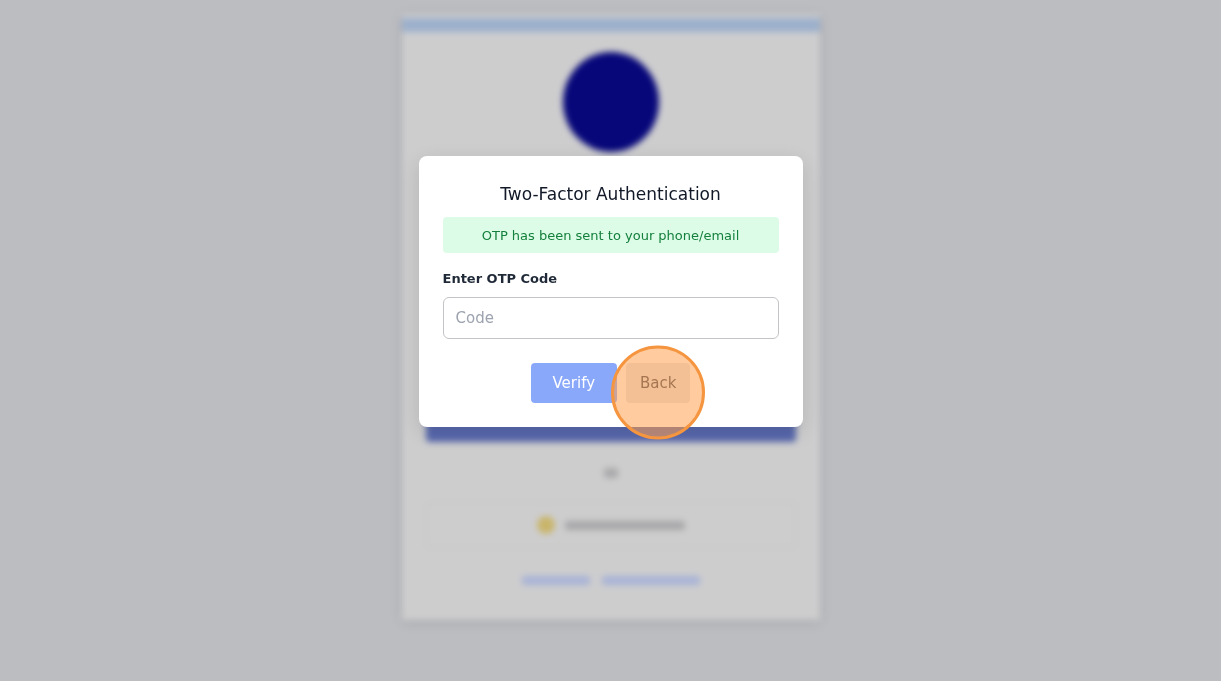 The width and height of the screenshot is (1221, 681). I want to click on otp-input-field: Code, so click(610, 318).